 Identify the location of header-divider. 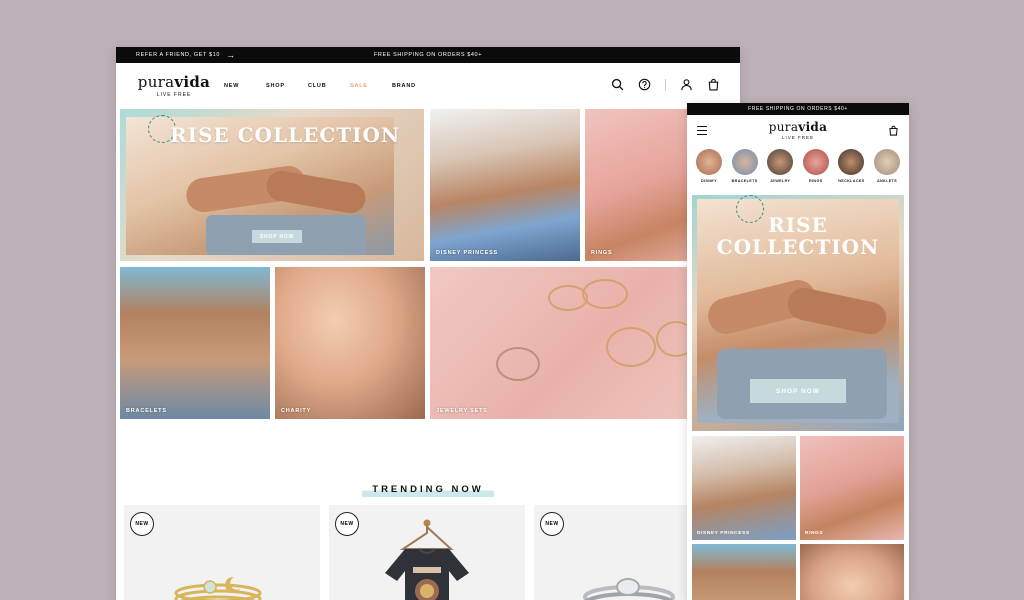
(665, 84).